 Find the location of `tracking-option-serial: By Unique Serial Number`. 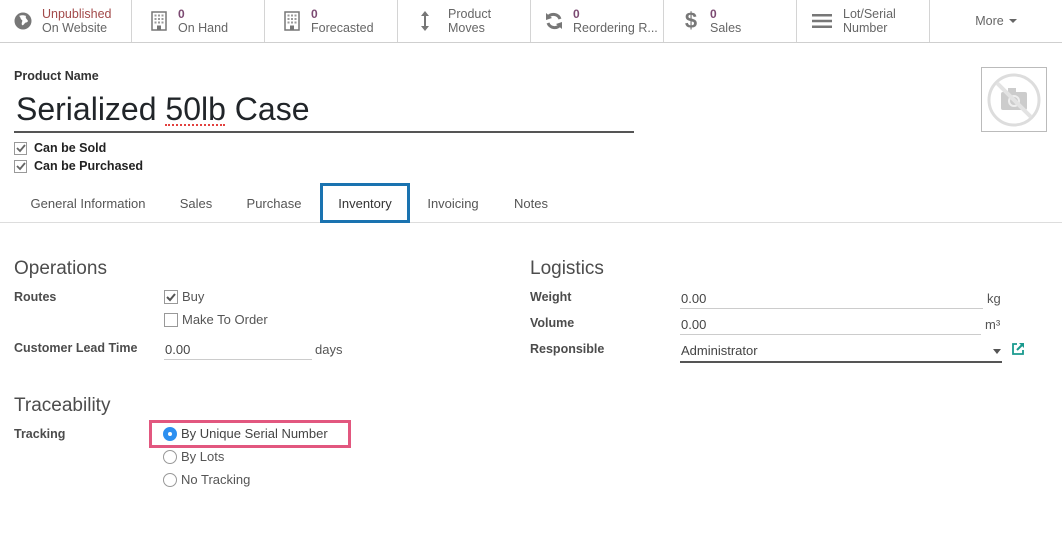

tracking-option-serial: By Unique Serial Number is located at coordinates (245, 433).